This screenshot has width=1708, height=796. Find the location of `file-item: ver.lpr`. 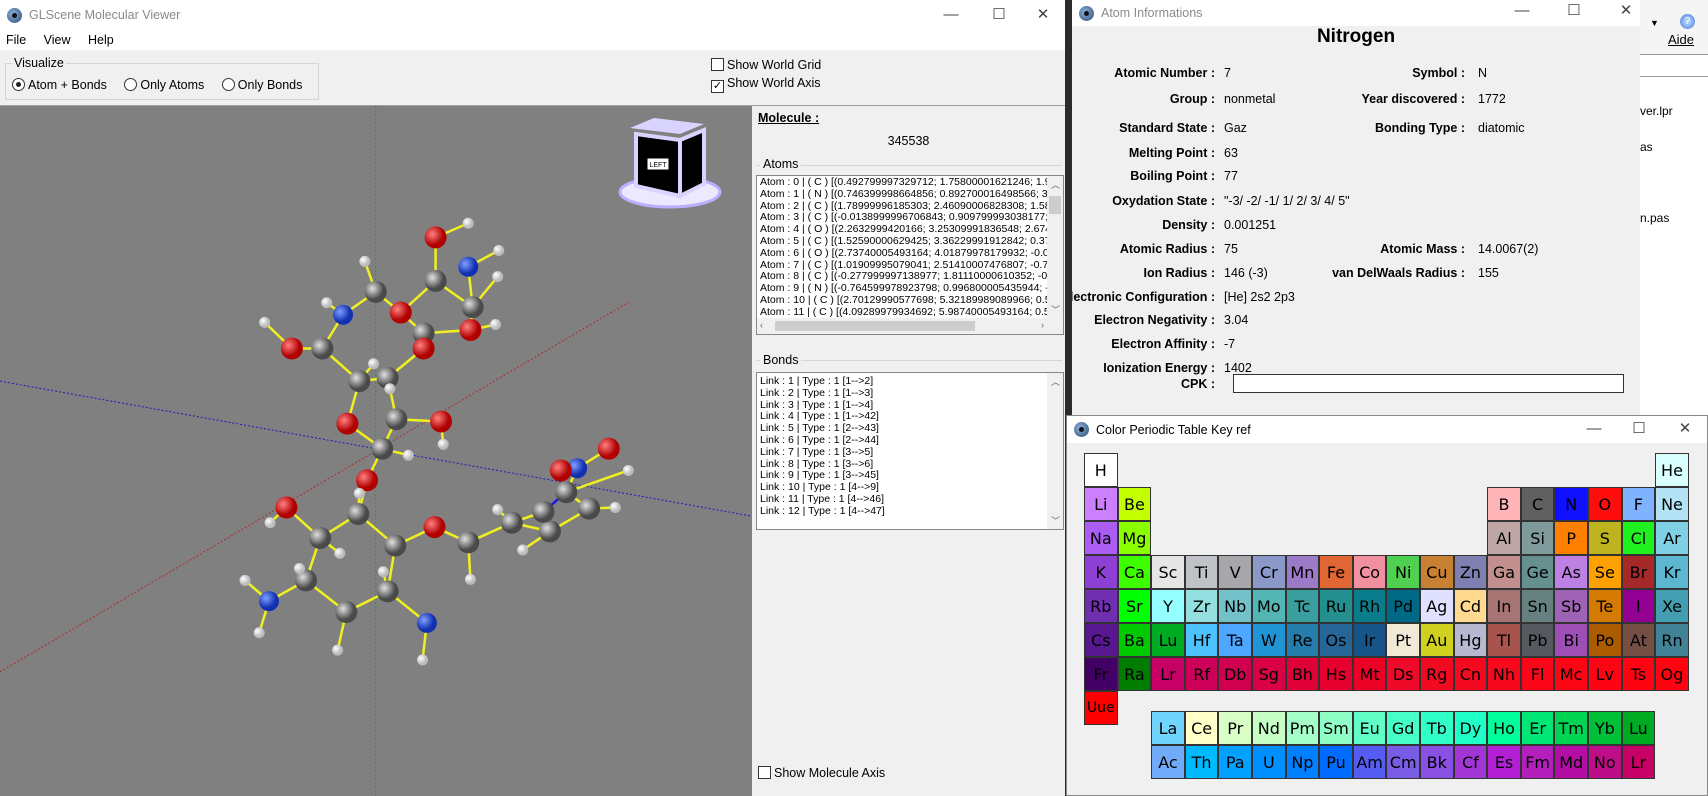

file-item: ver.lpr is located at coordinates (1656, 111).